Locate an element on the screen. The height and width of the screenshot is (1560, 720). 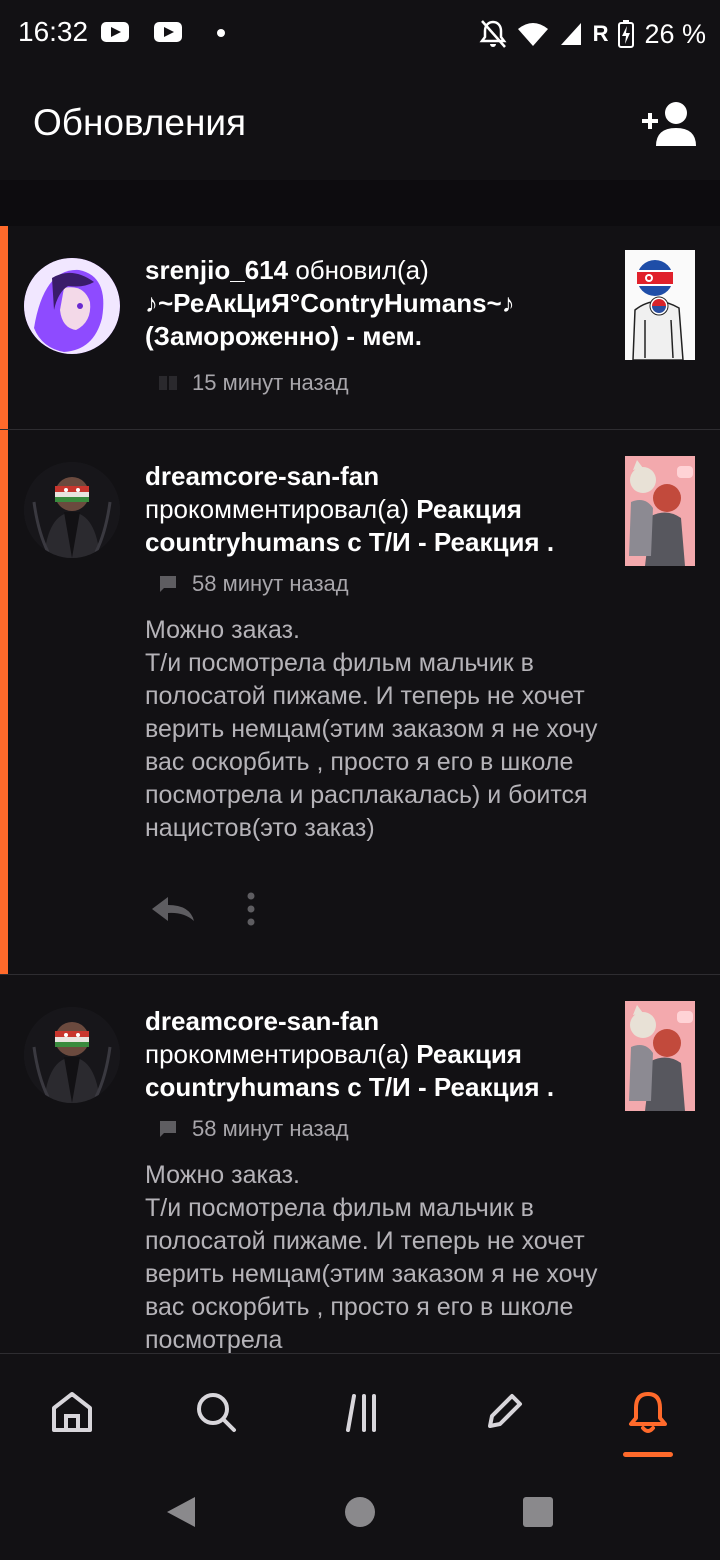
notification-time: 15 минут назад is located at coordinates (270, 382).